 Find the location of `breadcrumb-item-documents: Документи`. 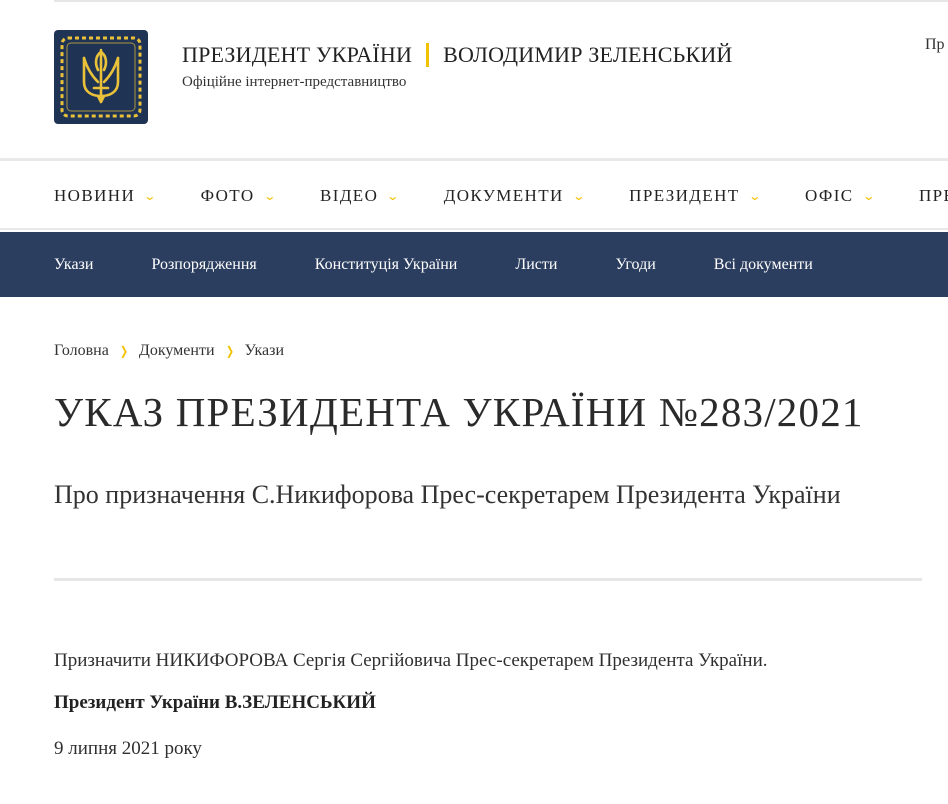

breadcrumb-item-documents: Документи is located at coordinates (177, 351).